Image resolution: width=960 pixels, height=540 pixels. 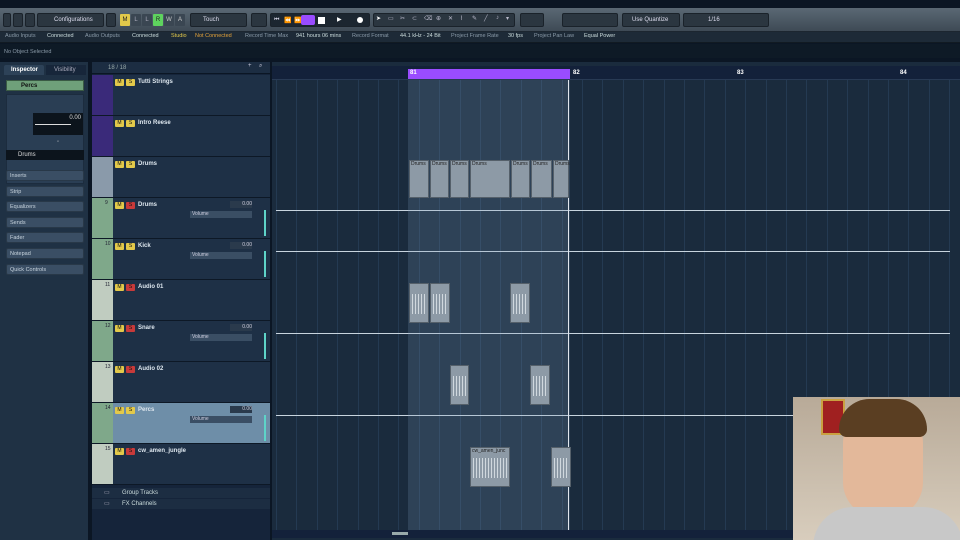 I want to click on play-tool-icon: ♪, so click(x=497, y=18).